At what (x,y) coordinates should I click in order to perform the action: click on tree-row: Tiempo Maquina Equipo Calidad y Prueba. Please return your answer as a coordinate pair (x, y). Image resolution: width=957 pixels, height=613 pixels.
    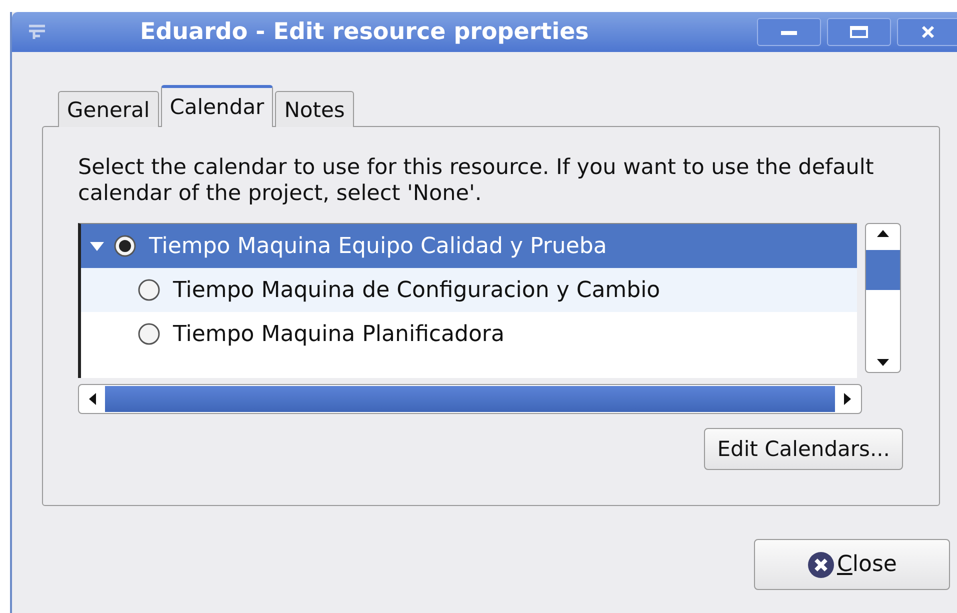
    Looking at the image, I should click on (469, 246).